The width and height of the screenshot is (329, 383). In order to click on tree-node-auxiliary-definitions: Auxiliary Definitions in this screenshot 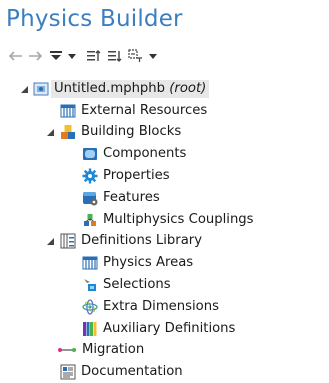, I will do `click(164, 329)`.